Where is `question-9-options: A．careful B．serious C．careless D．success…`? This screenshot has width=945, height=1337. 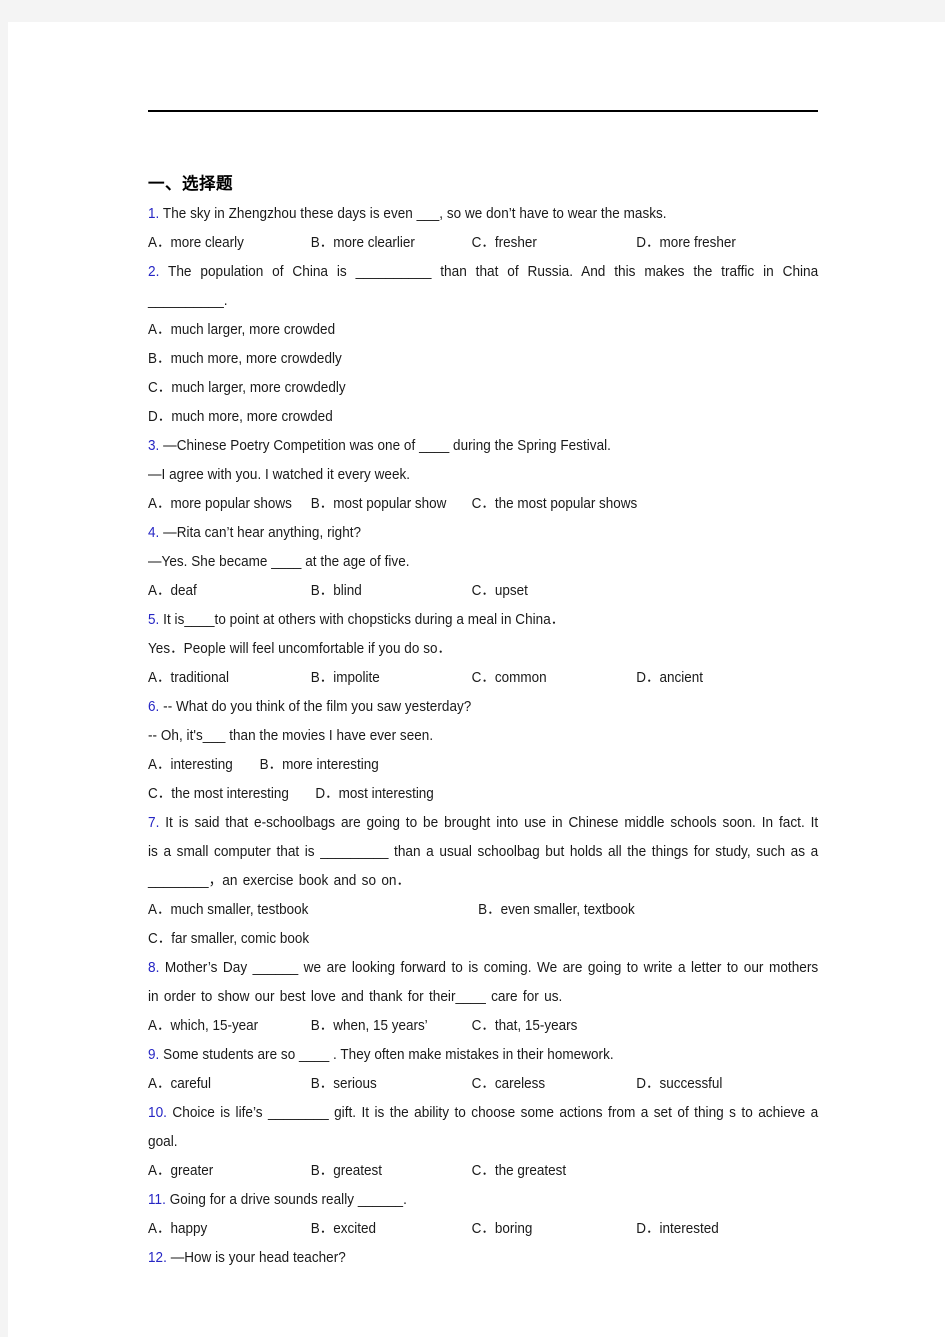
question-9-options: A．careful B．serious C．careless D．success… is located at coordinates (459, 1084).